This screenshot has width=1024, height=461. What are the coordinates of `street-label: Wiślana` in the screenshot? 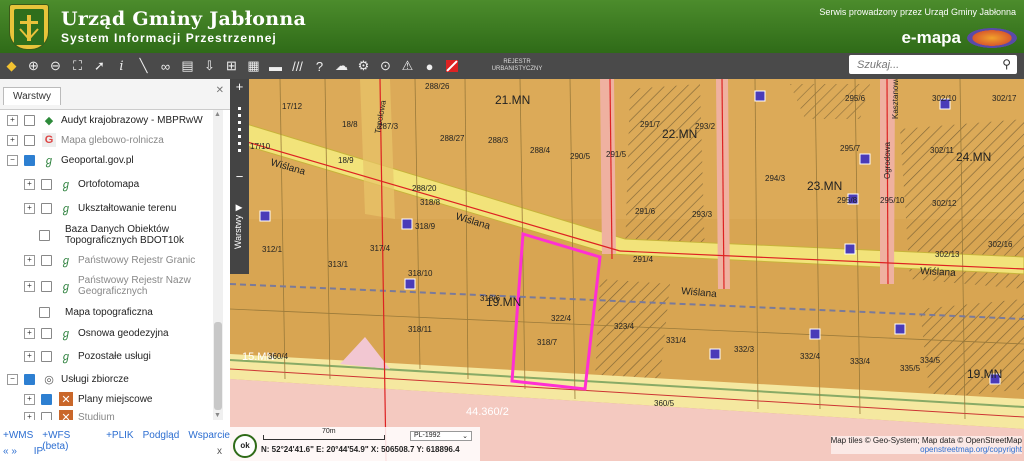 It's located at (938, 272).